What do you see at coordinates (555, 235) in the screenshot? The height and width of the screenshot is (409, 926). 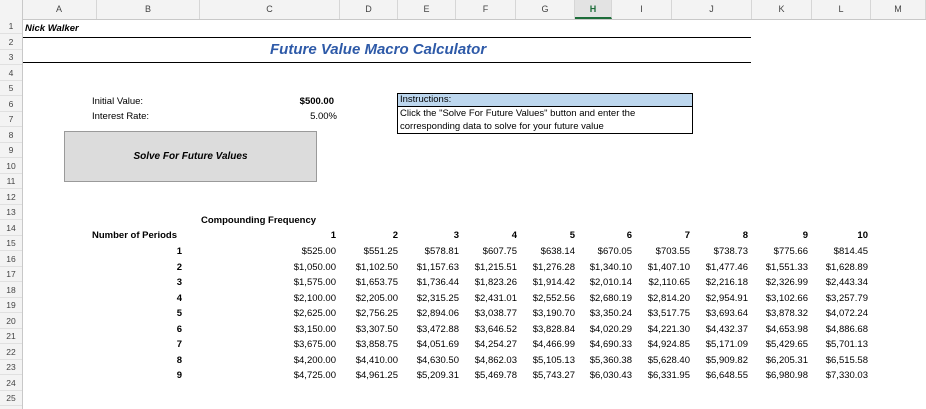 I see `frequency-header: 5` at bounding box center [555, 235].